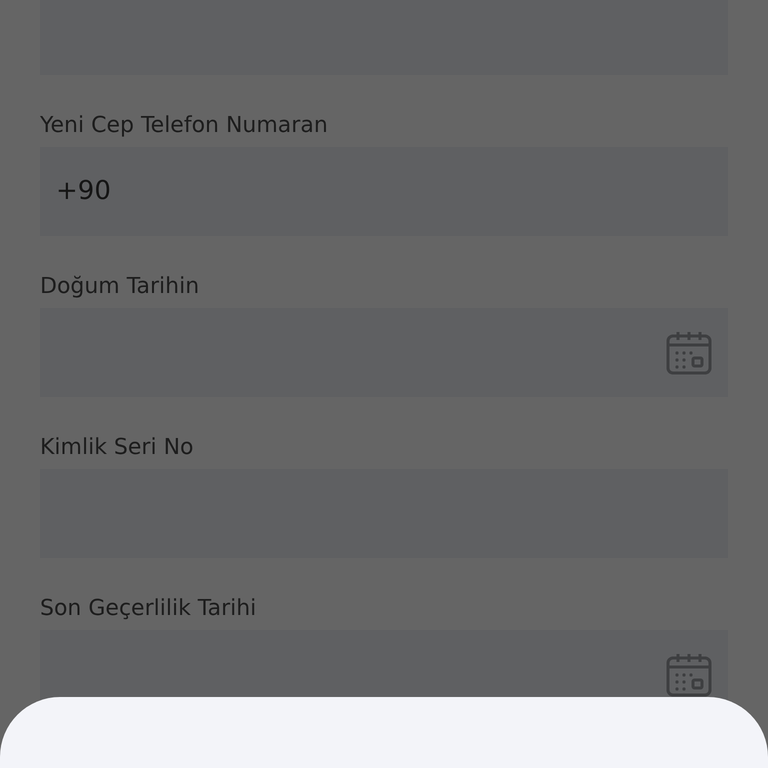 The image size is (768, 768). Describe the element at coordinates (384, 191) in the screenshot. I see `input-field: +90` at that location.